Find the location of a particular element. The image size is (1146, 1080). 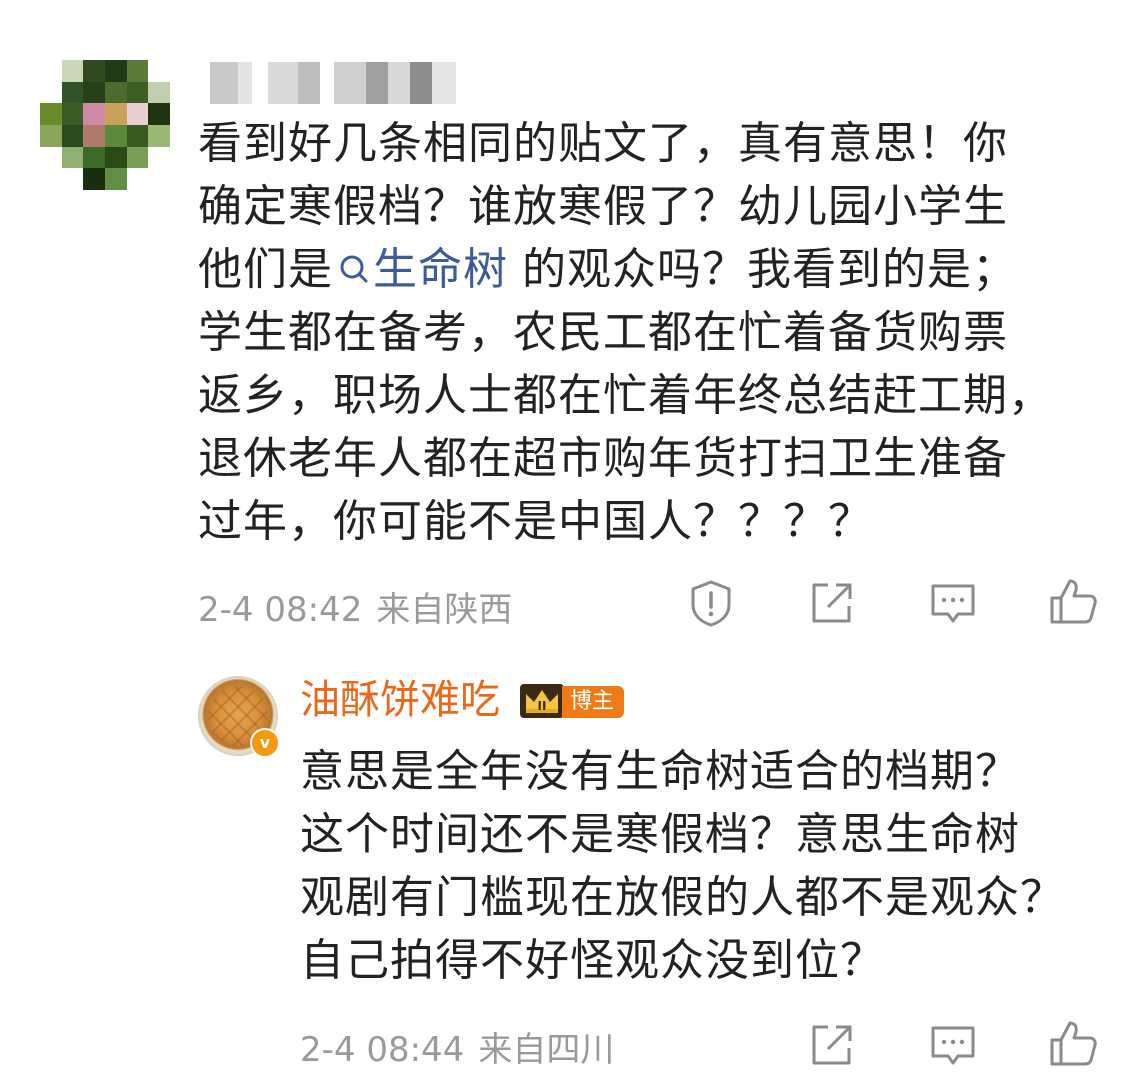

reply-line: 这个时间还不是寒假档？意思生命树 is located at coordinates (660, 834).